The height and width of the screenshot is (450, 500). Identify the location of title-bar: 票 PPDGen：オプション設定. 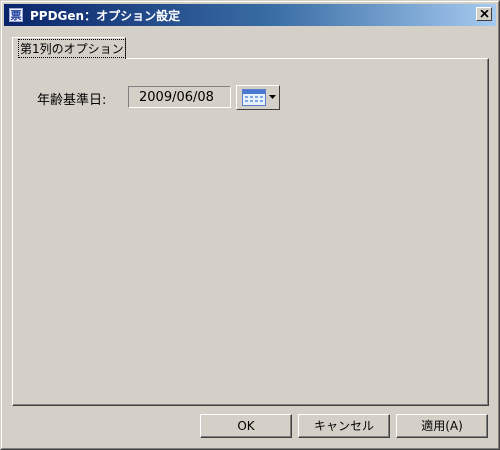
(250, 15).